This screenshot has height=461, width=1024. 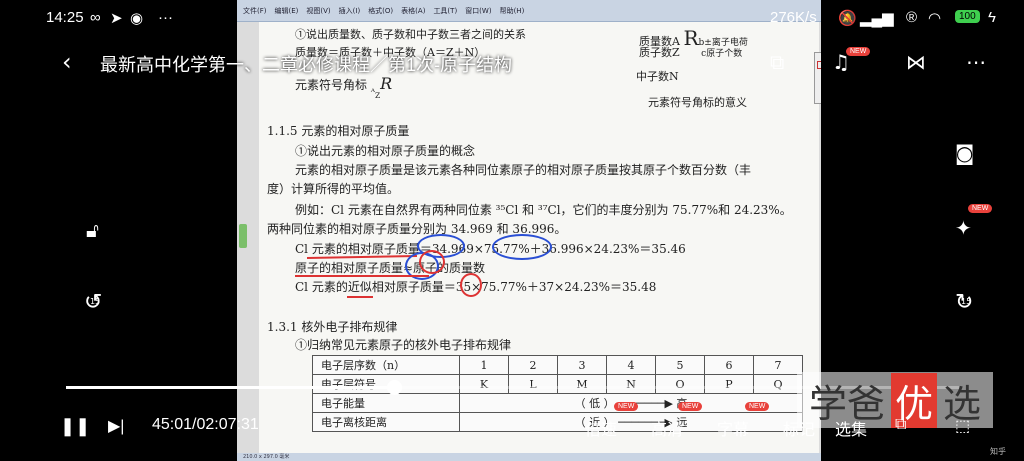 What do you see at coordinates (680, 365) in the screenshot?
I see `table-cell: 5` at bounding box center [680, 365].